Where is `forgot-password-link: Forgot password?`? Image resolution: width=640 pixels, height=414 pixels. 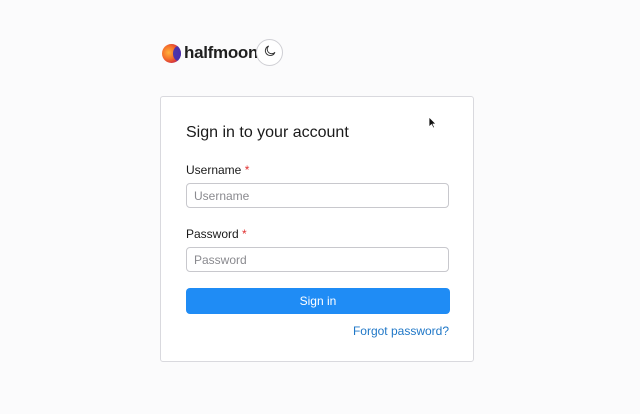
forgot-password-link: Forgot password? is located at coordinates (401, 331).